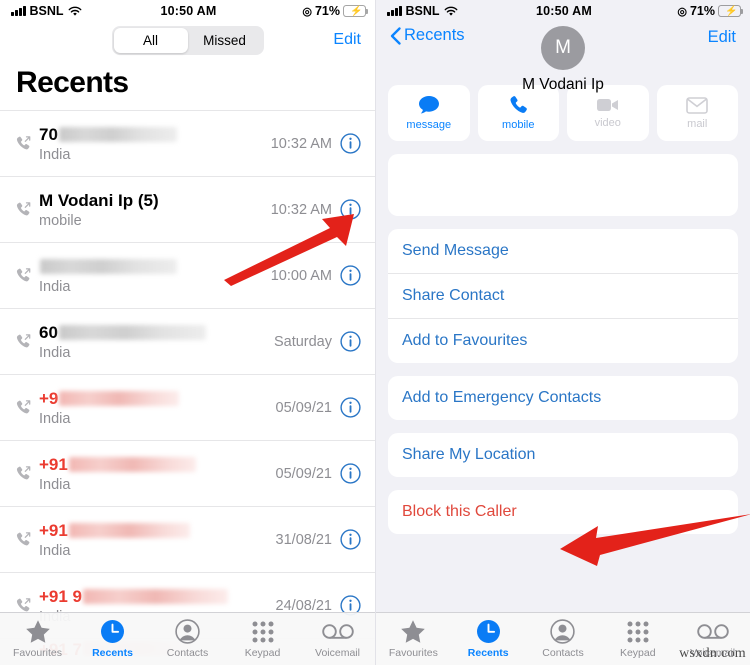 The image size is (750, 665). What do you see at coordinates (225, 40) in the screenshot?
I see `segment-missed: Missed` at bounding box center [225, 40].